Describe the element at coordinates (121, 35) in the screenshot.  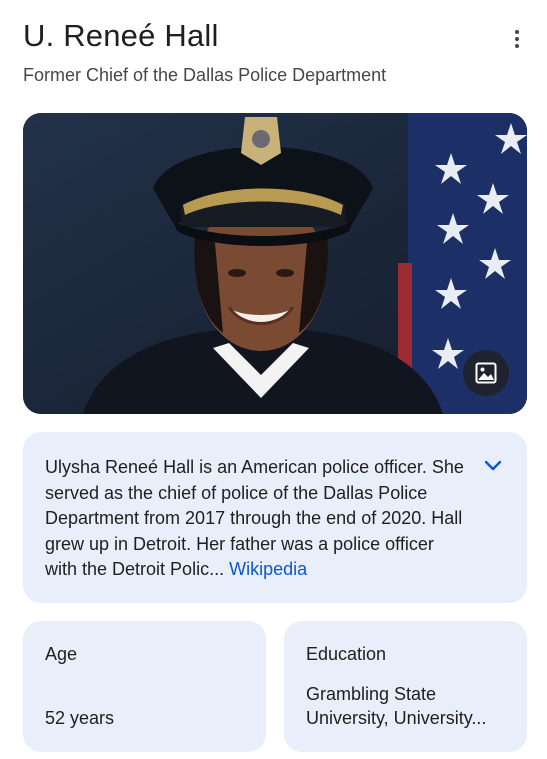
I see `page-title: U. Reneé Hall` at that location.